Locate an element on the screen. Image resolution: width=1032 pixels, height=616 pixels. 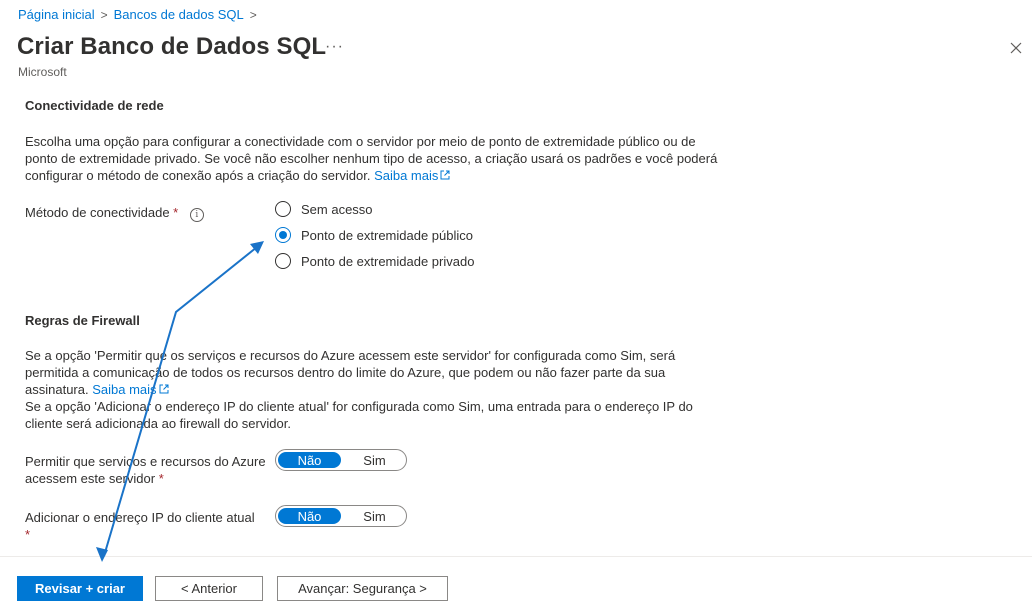
arrow-head-bottom is located at coordinates (102, 554).